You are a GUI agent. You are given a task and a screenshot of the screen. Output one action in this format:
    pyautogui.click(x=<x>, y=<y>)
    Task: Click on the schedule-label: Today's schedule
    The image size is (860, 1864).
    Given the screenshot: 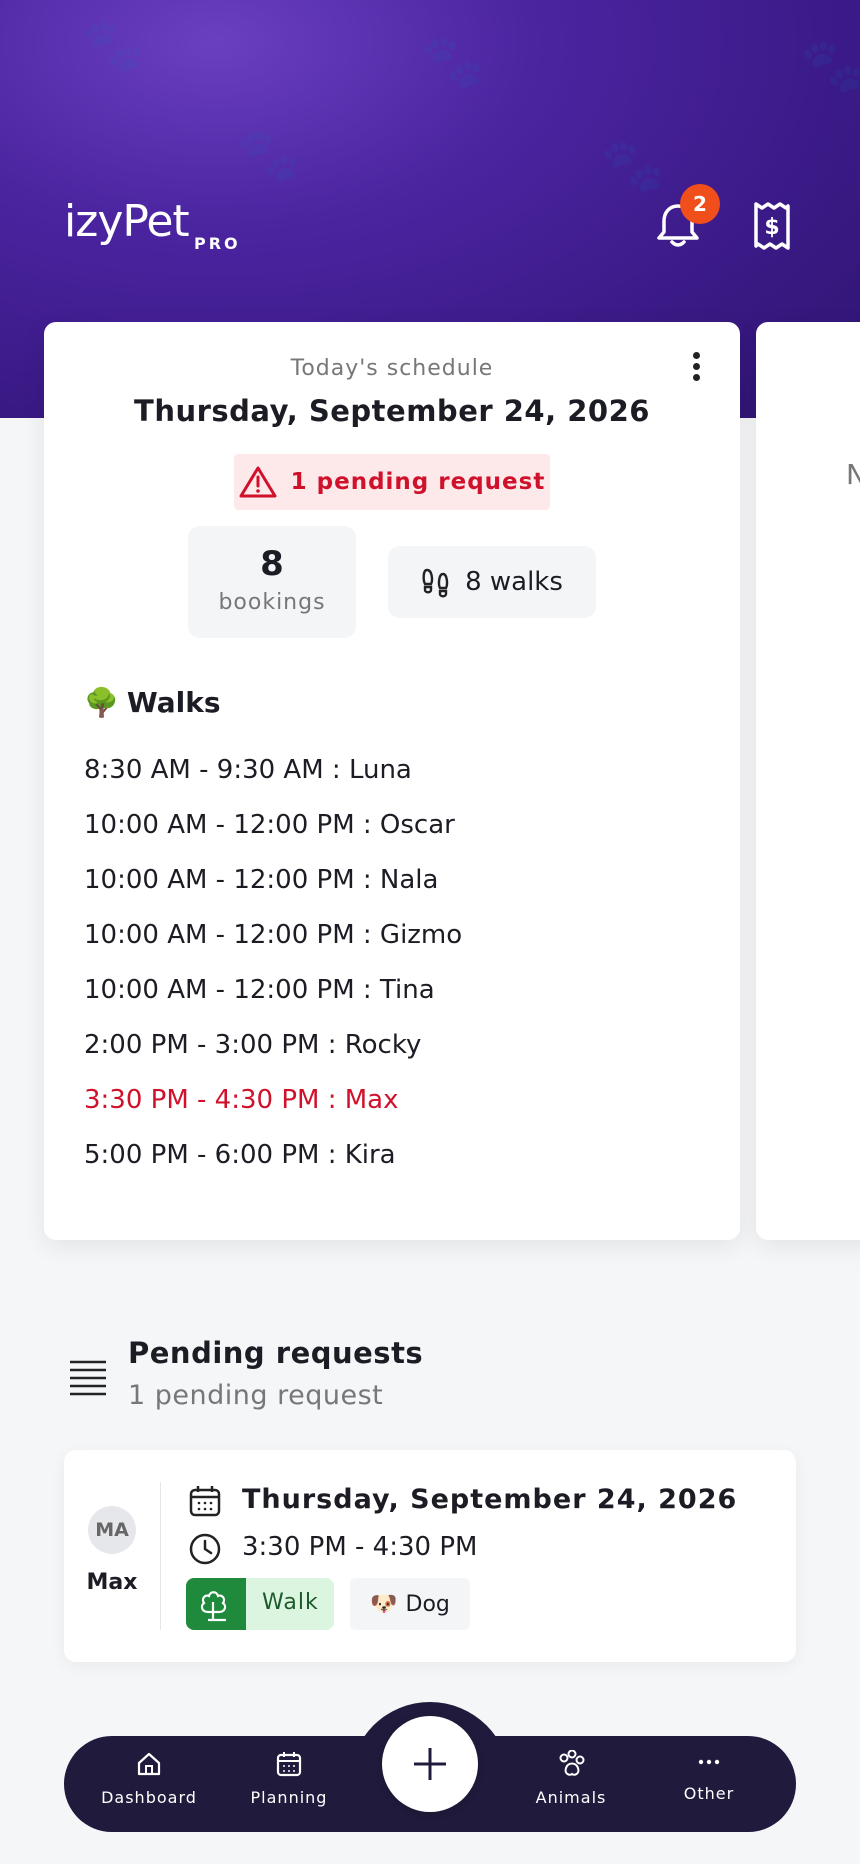 What is the action you would take?
    pyautogui.click(x=392, y=368)
    